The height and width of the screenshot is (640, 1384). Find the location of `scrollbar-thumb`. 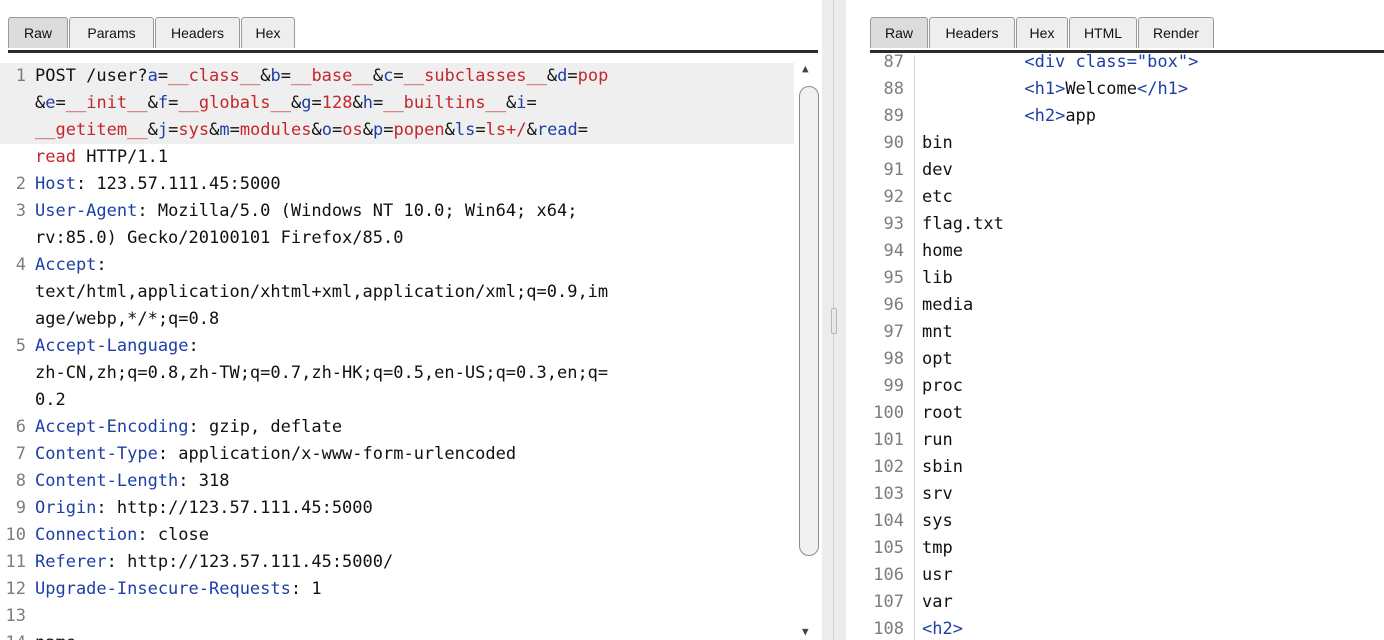

scrollbar-thumb is located at coordinates (809, 321).